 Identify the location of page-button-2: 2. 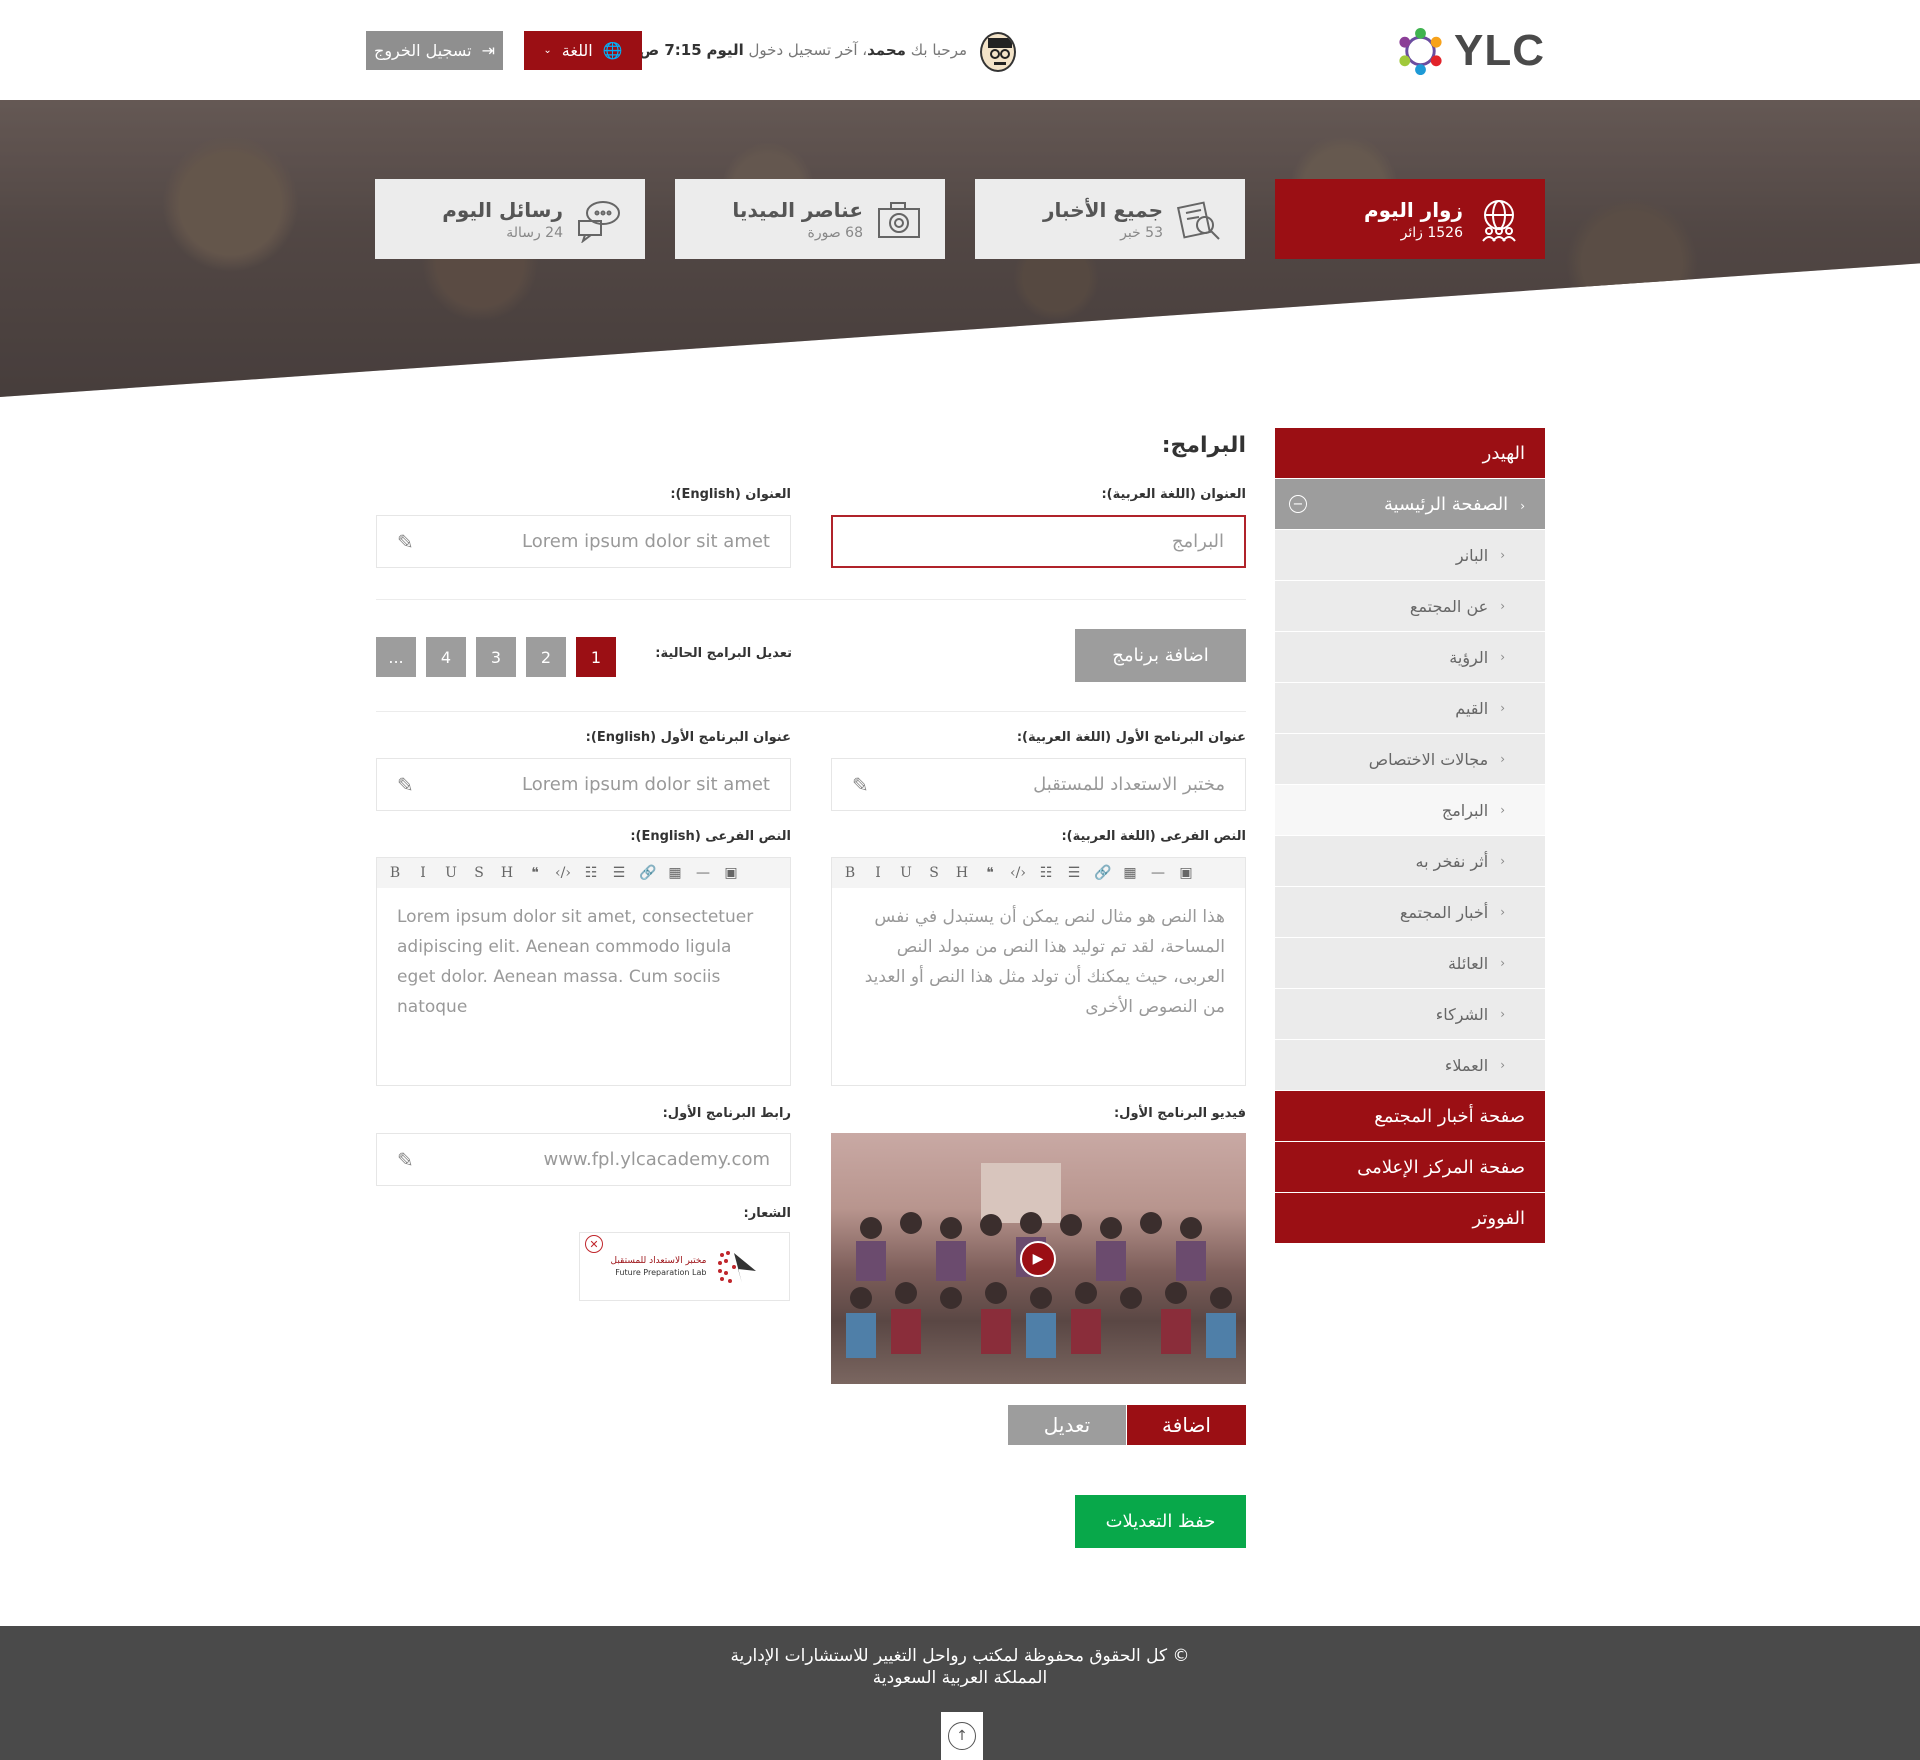
(546, 657).